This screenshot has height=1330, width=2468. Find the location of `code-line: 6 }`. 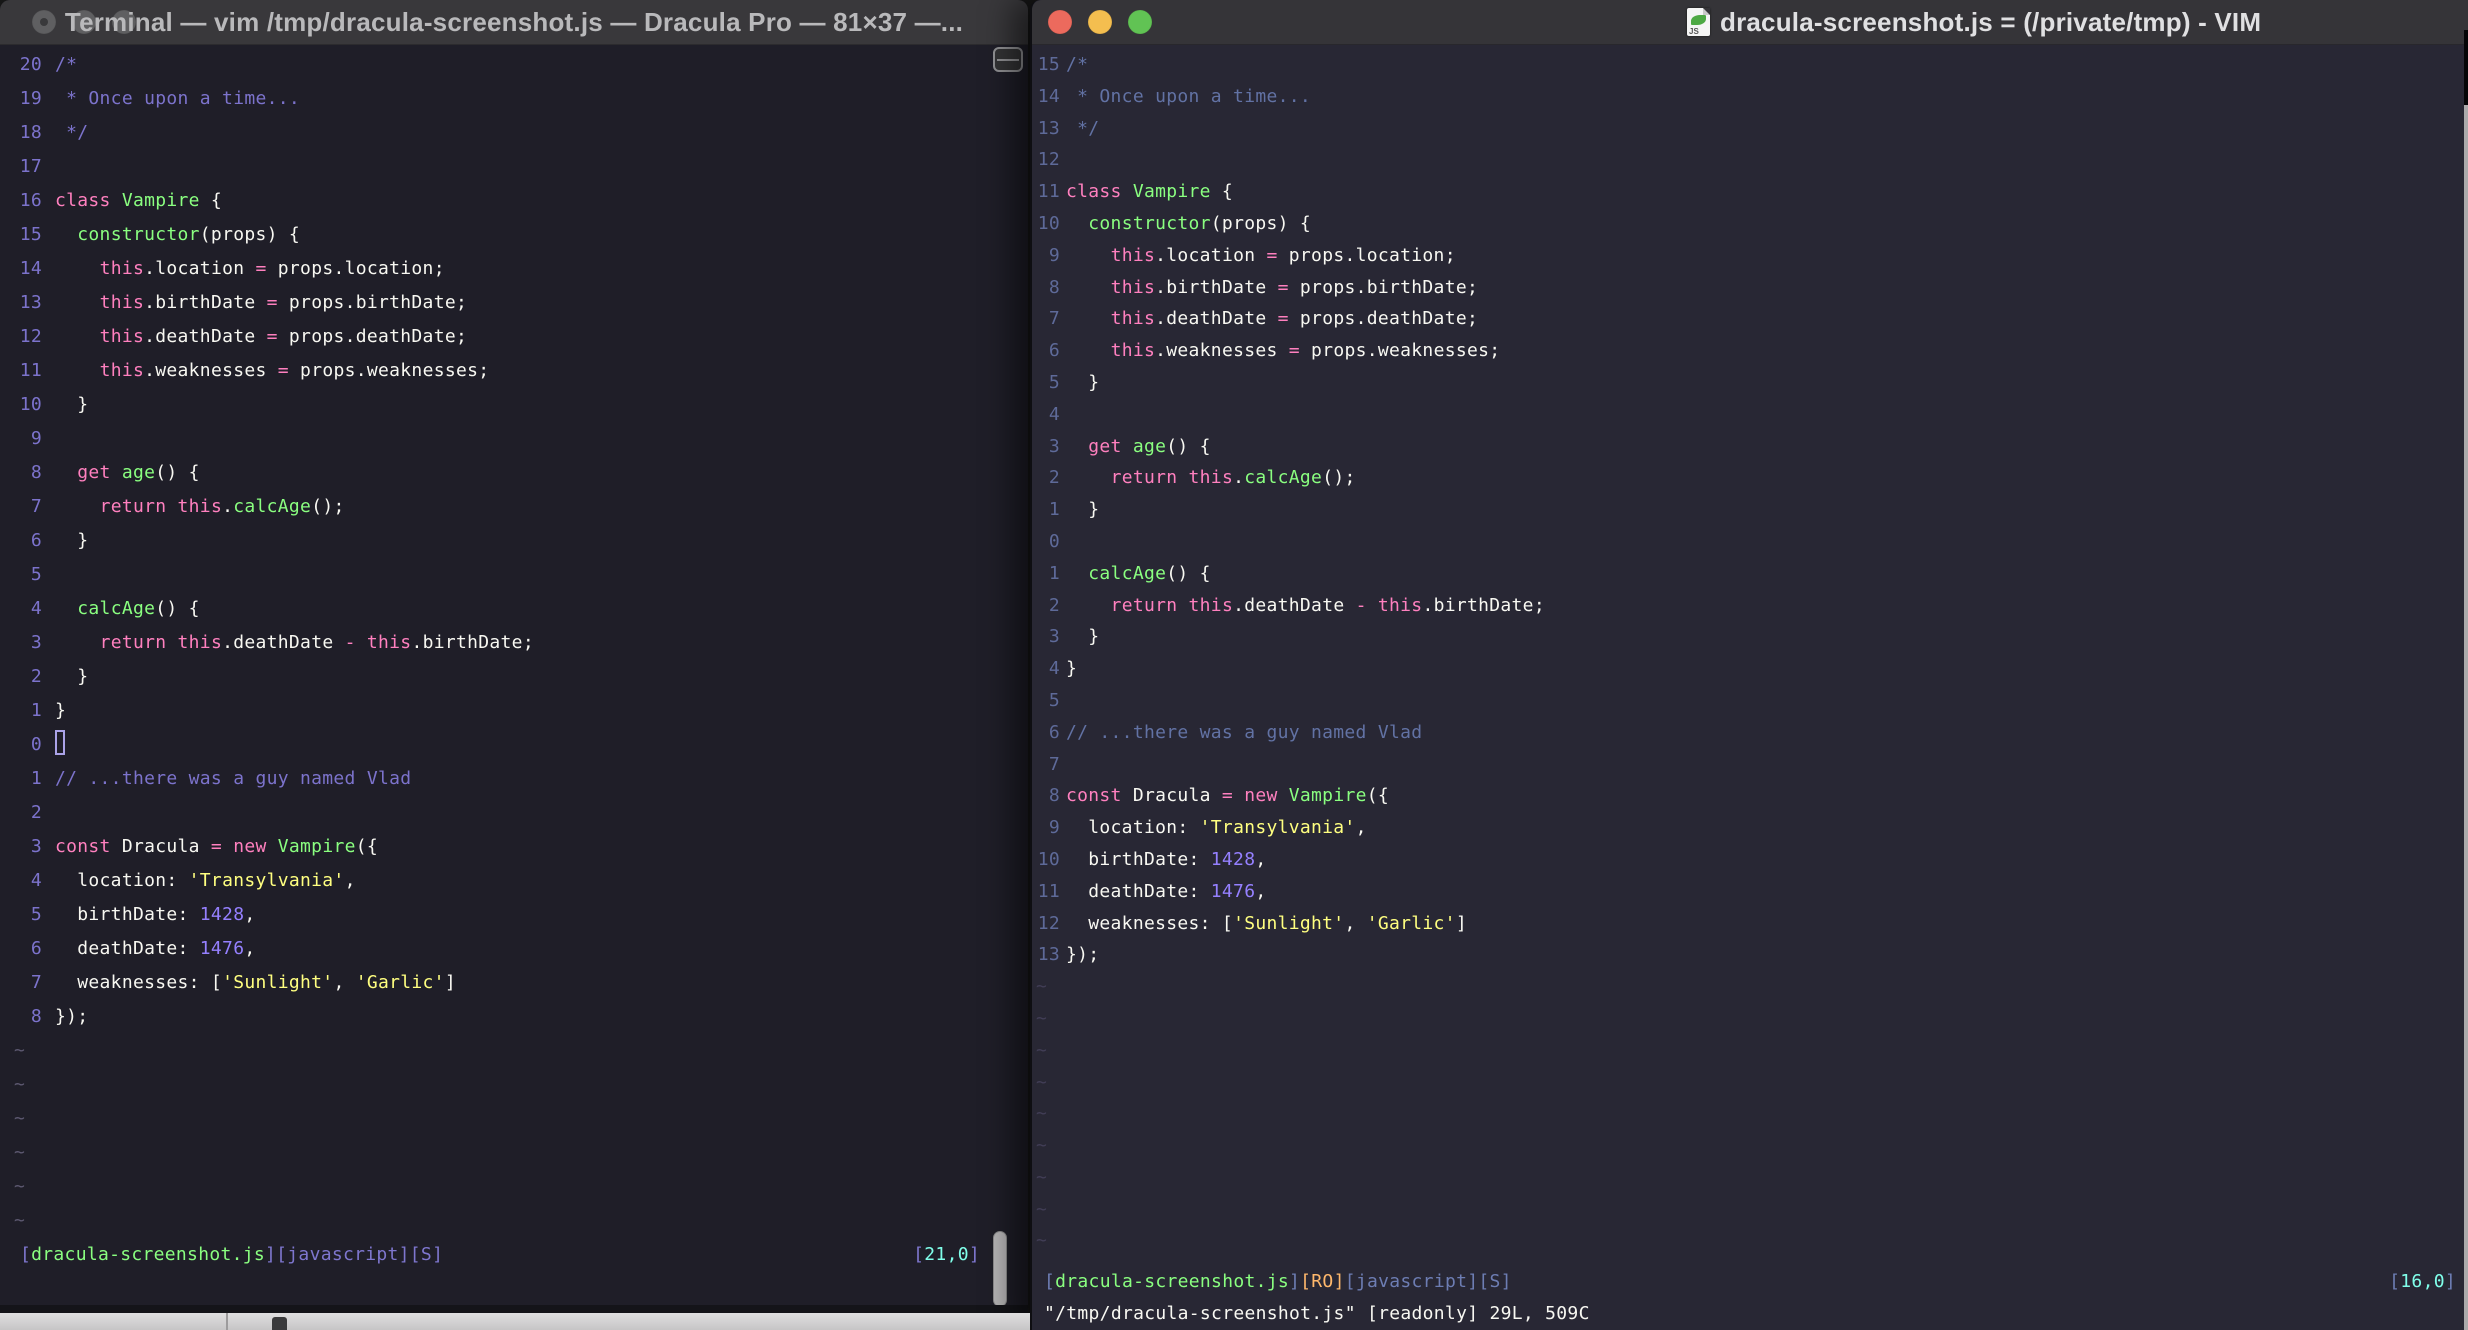

code-line: 6 } is located at coordinates (521, 541).